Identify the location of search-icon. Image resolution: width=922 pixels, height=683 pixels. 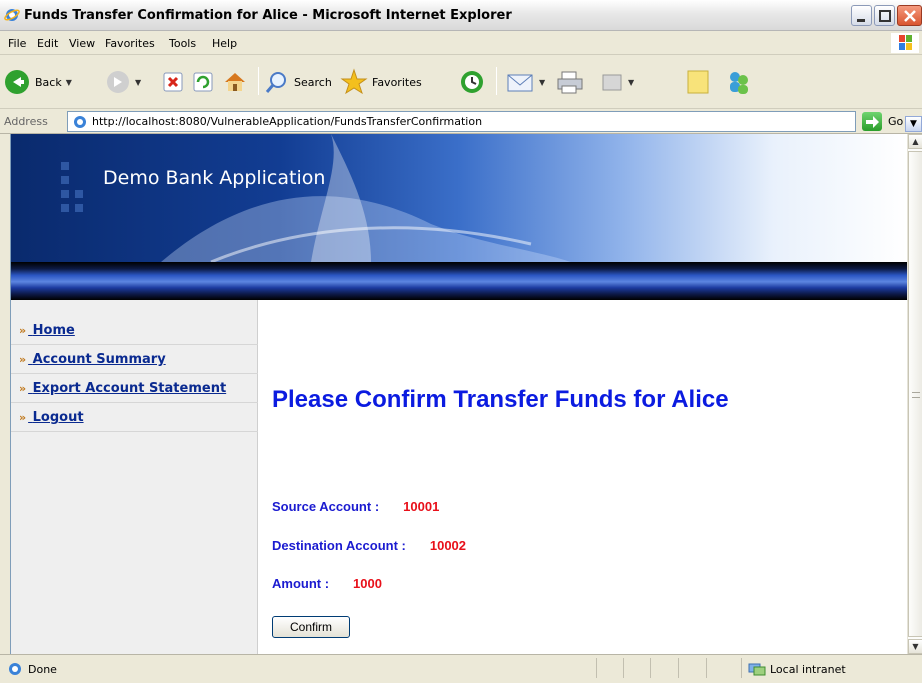
(275, 82).